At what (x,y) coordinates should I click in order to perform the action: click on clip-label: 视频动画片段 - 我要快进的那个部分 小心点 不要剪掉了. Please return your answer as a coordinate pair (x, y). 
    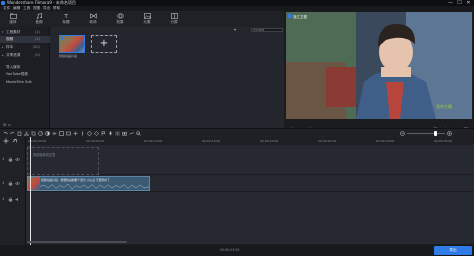
    Looking at the image, I should click on (75, 180).